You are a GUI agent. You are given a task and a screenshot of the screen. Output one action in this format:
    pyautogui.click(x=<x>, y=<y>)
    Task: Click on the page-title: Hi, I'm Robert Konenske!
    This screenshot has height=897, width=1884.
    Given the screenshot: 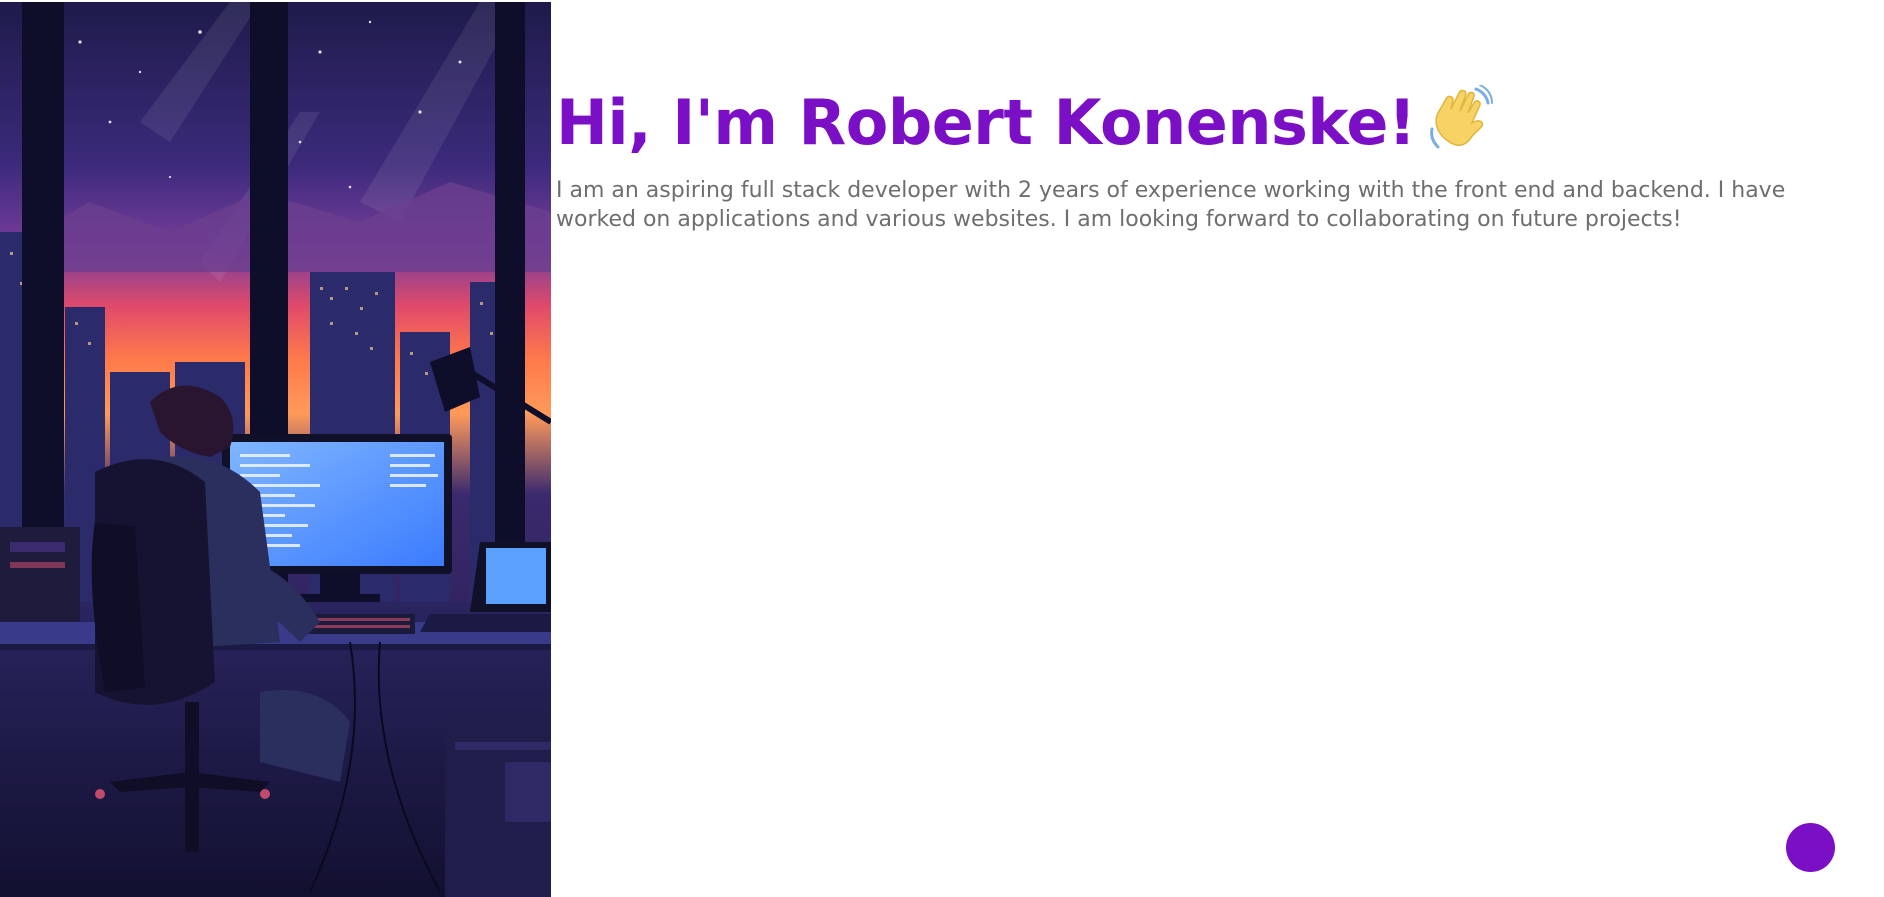 What is the action you would take?
    pyautogui.click(x=1206, y=123)
    